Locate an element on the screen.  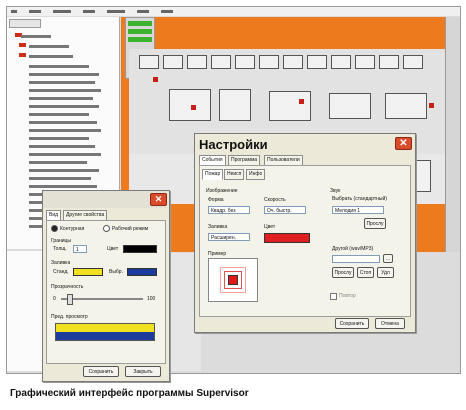
listen-button: Прослу is located at coordinates (375, 223).